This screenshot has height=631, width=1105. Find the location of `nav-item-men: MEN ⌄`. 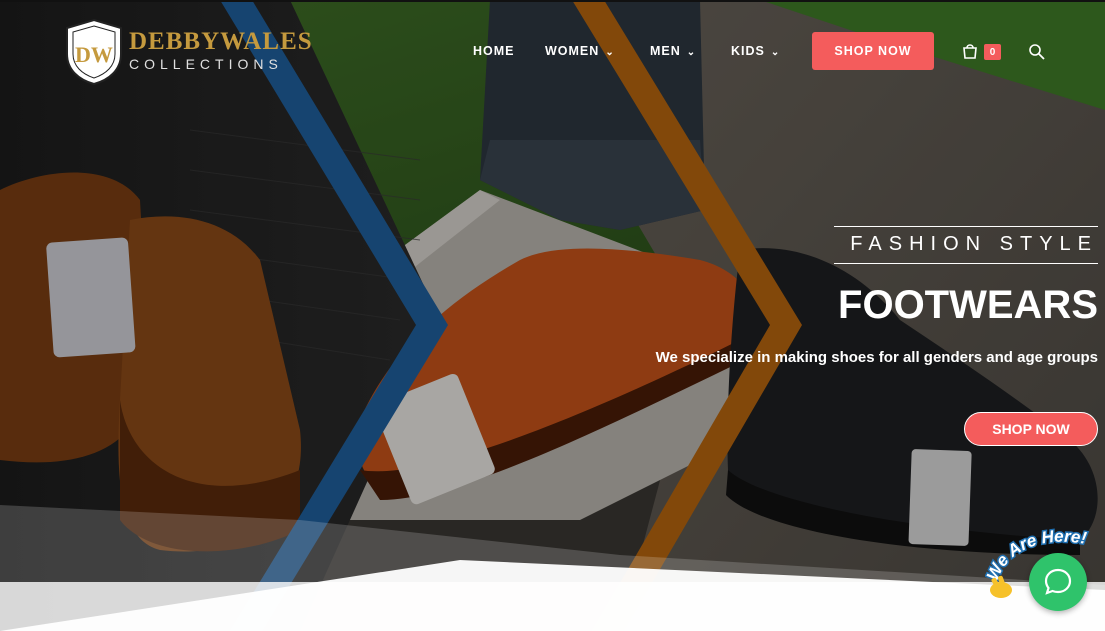

nav-item-men: MEN ⌄ is located at coordinates (673, 51).